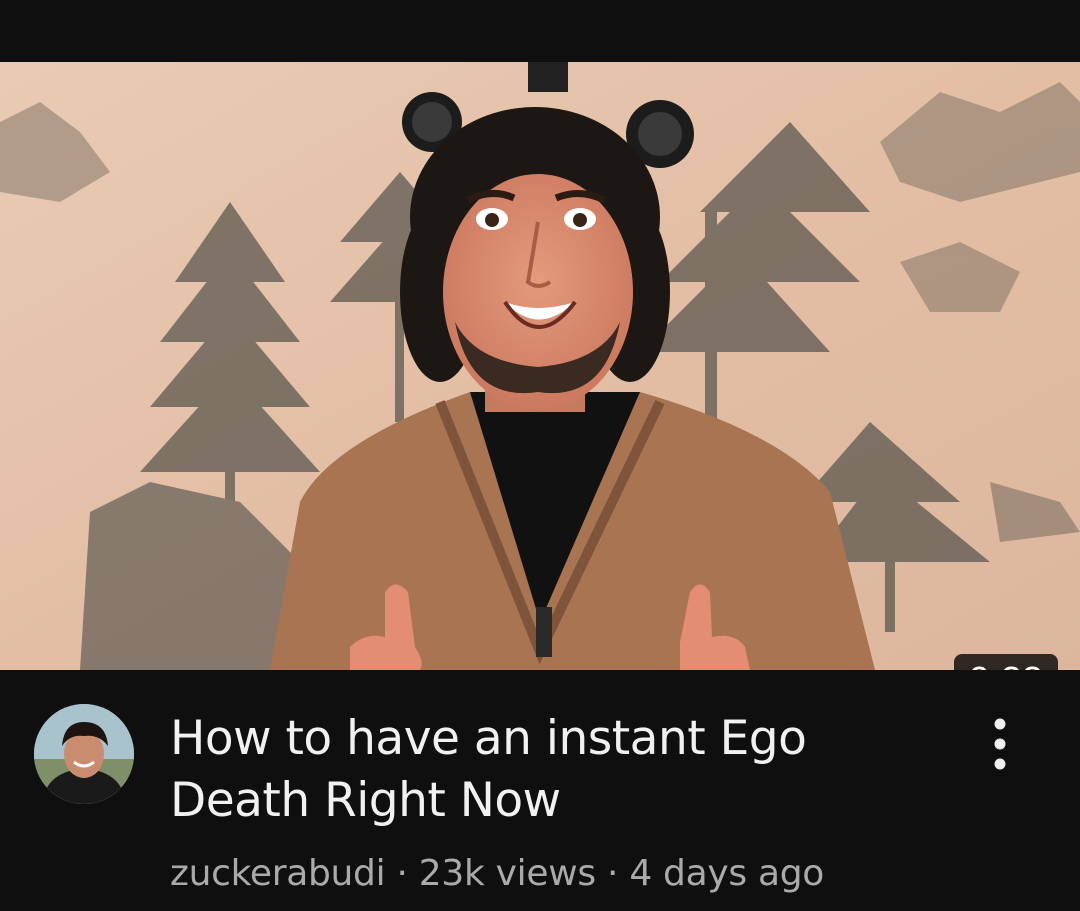  I want to click on view-count: 23k views, so click(507, 873).